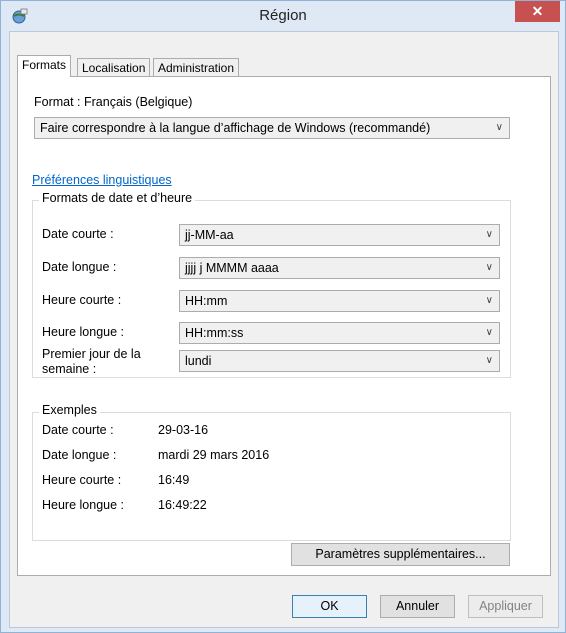  Describe the element at coordinates (339, 301) in the screenshot. I see `short-time-select: HH:mm ∨` at that location.